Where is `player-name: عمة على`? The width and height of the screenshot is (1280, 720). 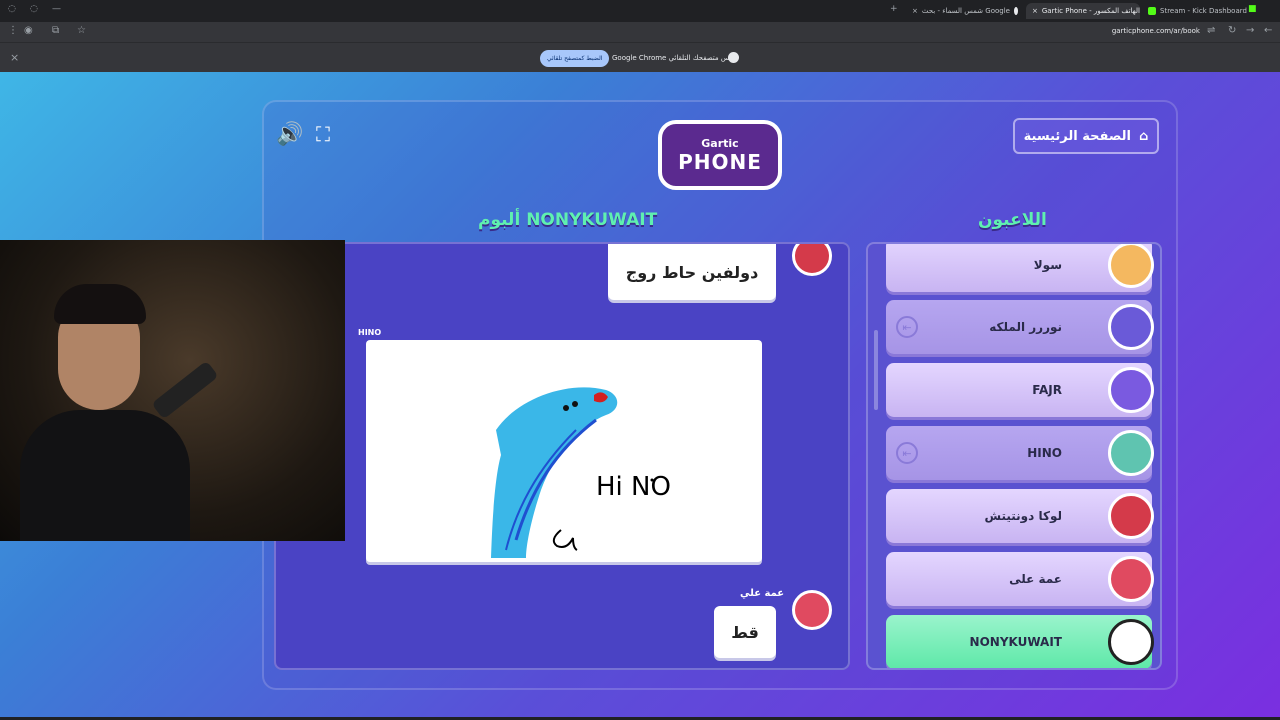 player-name: عمة على is located at coordinates (1035, 579).